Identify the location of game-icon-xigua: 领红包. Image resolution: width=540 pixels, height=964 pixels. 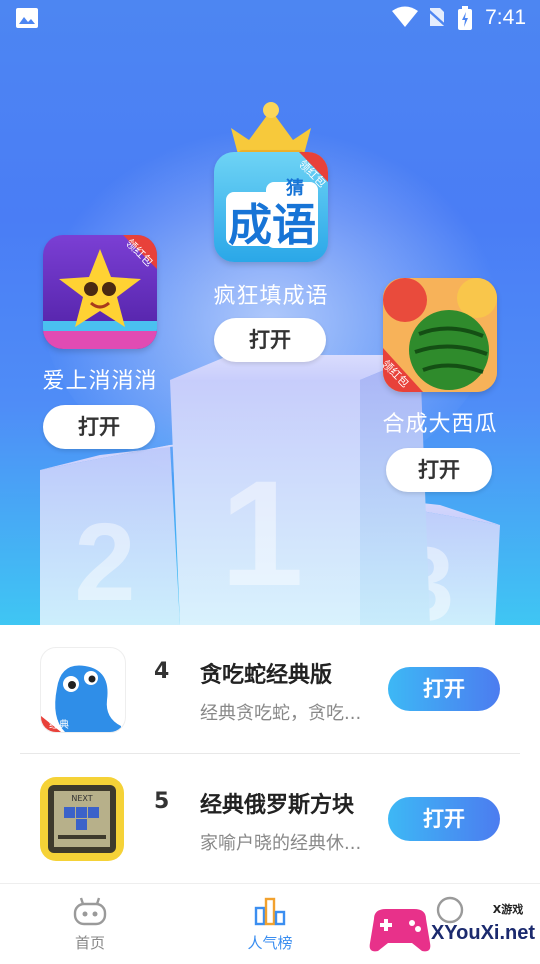
(440, 335).